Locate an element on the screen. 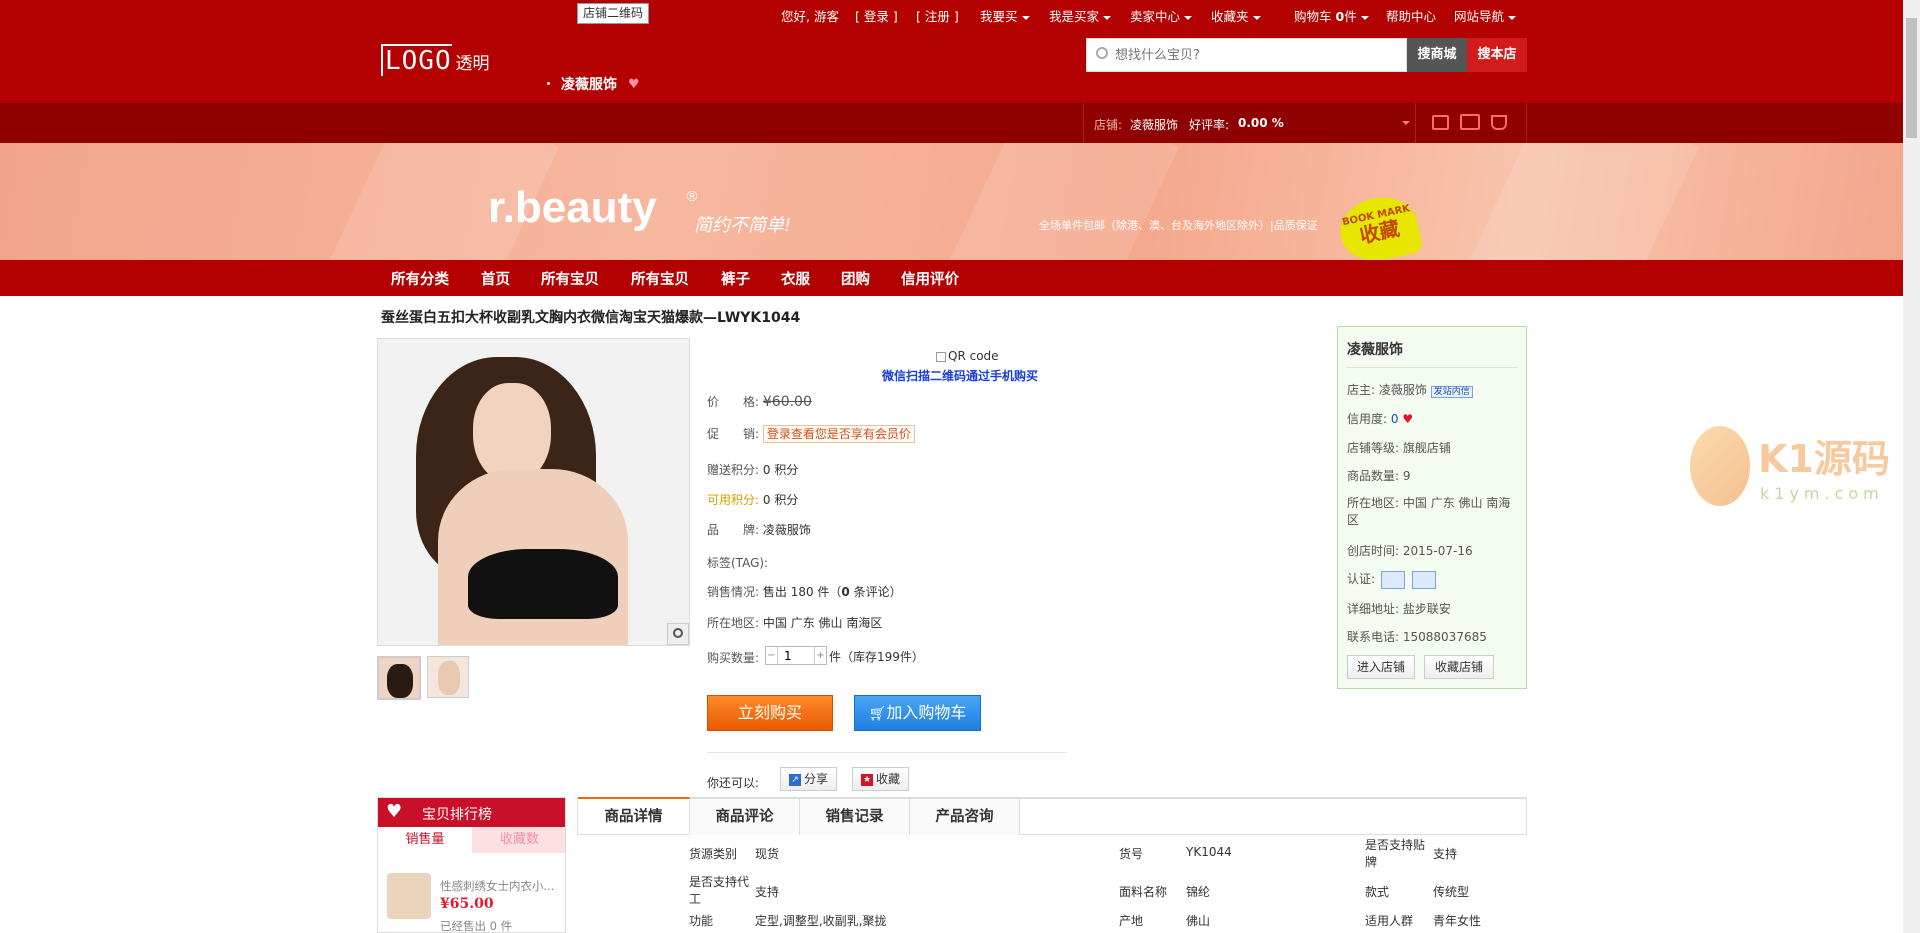 Image resolution: width=1920 pixels, height=933 pixels. heart-icon: ♥ is located at coordinates (634, 84).